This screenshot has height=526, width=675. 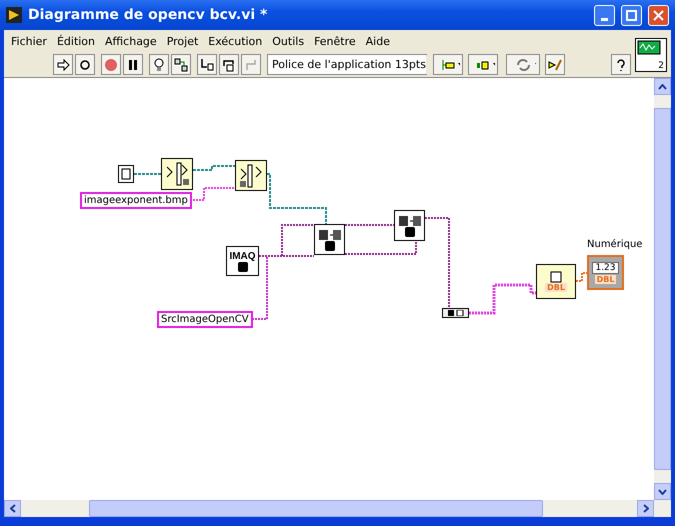 I want to click on step-over-icon, so click(x=229, y=65).